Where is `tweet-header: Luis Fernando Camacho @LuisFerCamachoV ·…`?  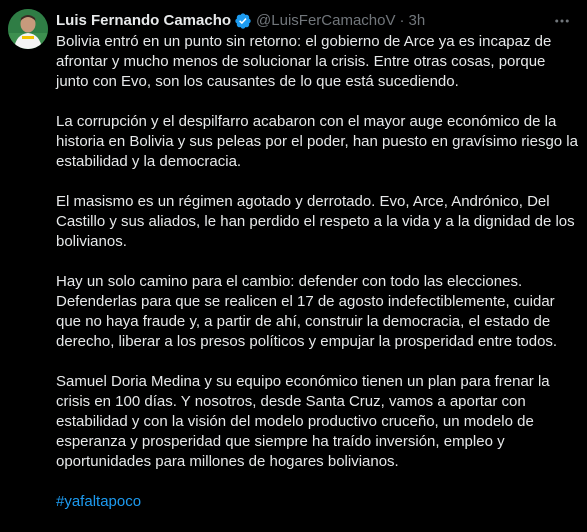 tweet-header: Luis Fernando Camacho @LuisFerCamachoV ·… is located at coordinates (301, 21).